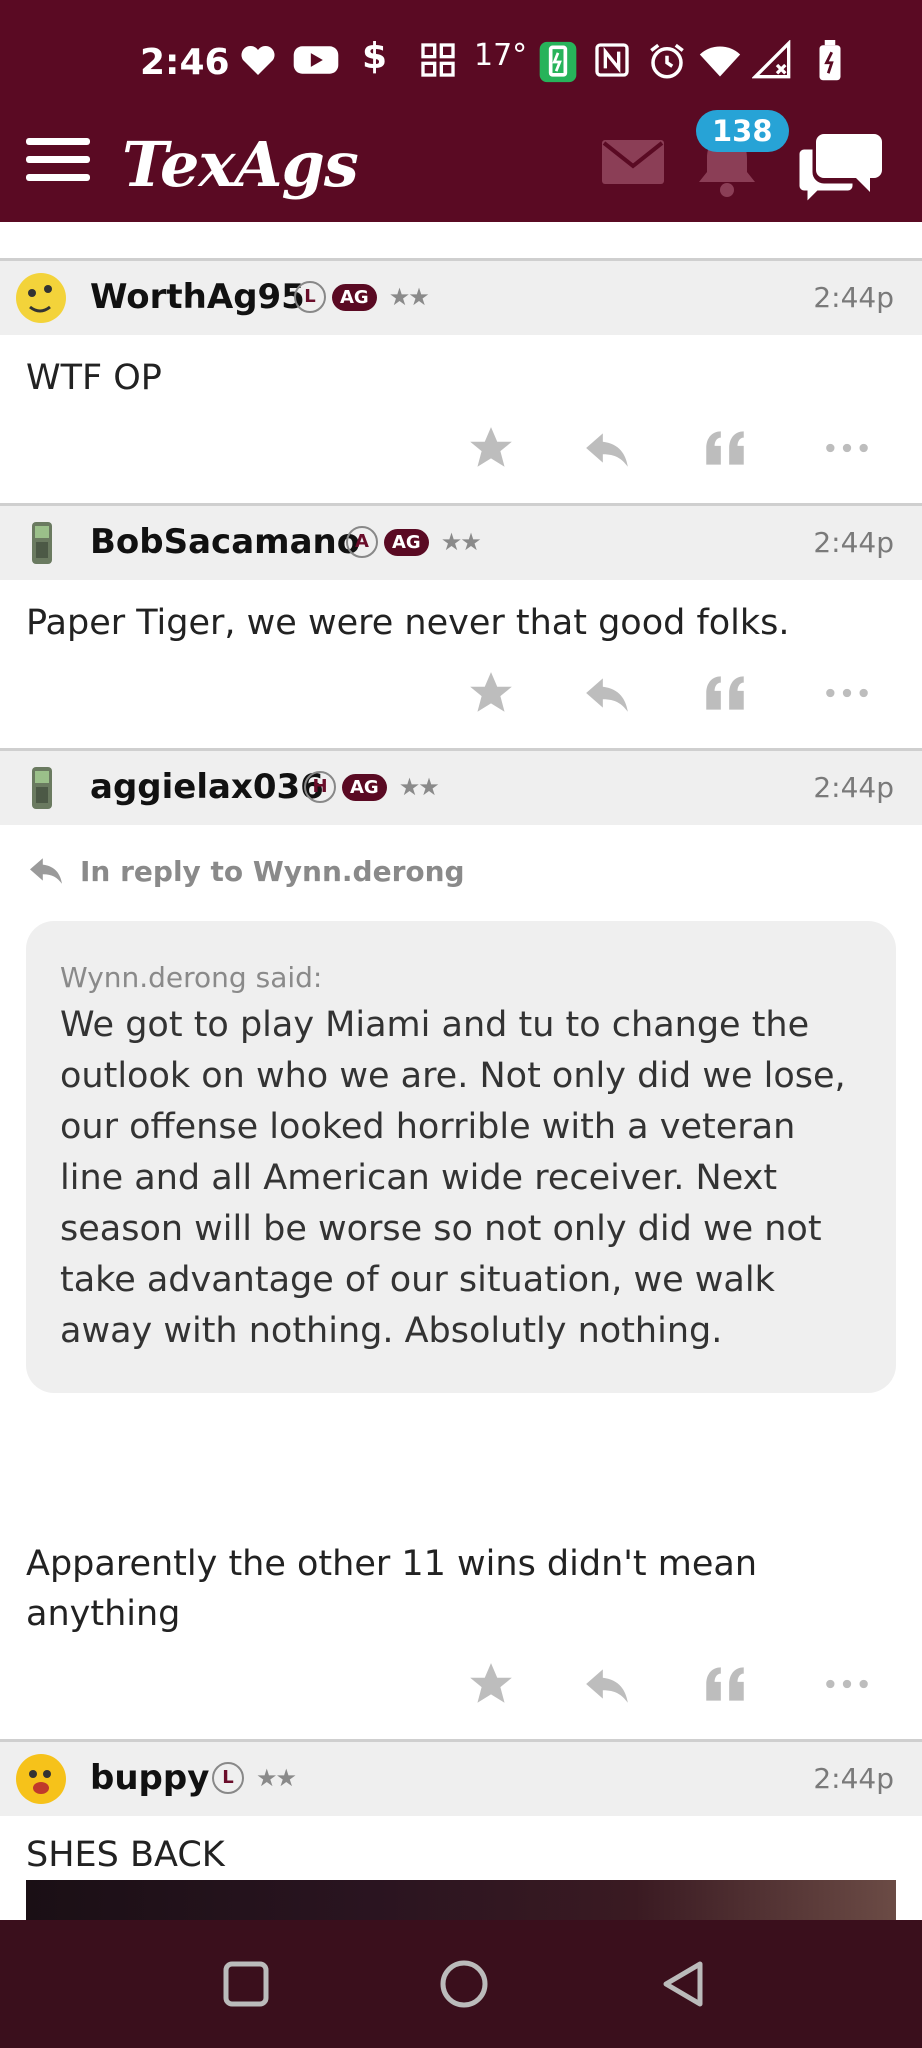 The height and width of the screenshot is (2048, 922). Describe the element at coordinates (362, 542) in the screenshot. I see `user-badge: A` at that location.